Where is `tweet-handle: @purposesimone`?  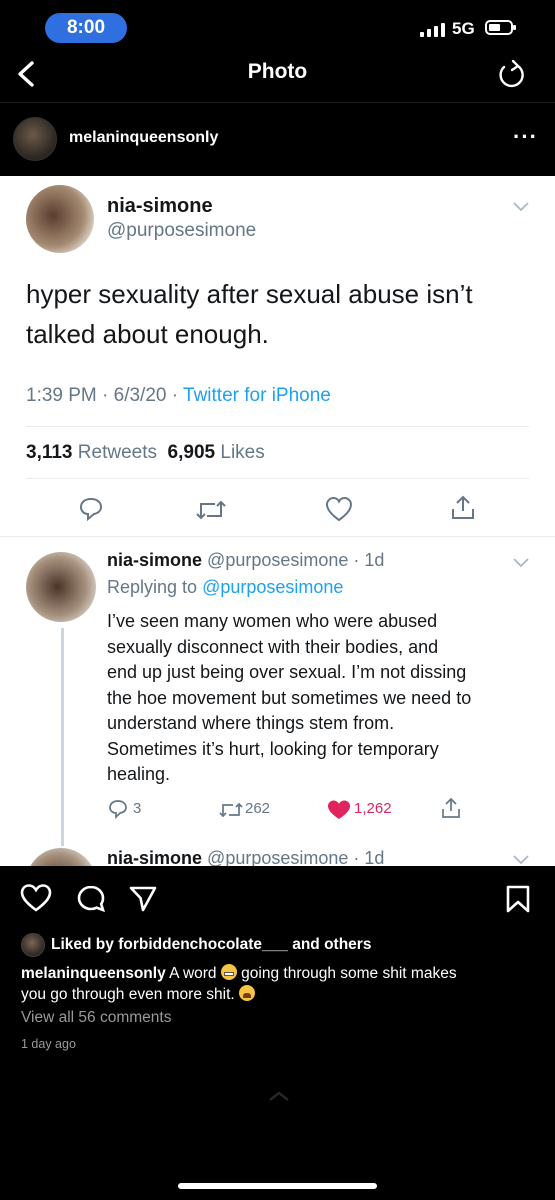 tweet-handle: @purposesimone is located at coordinates (182, 230).